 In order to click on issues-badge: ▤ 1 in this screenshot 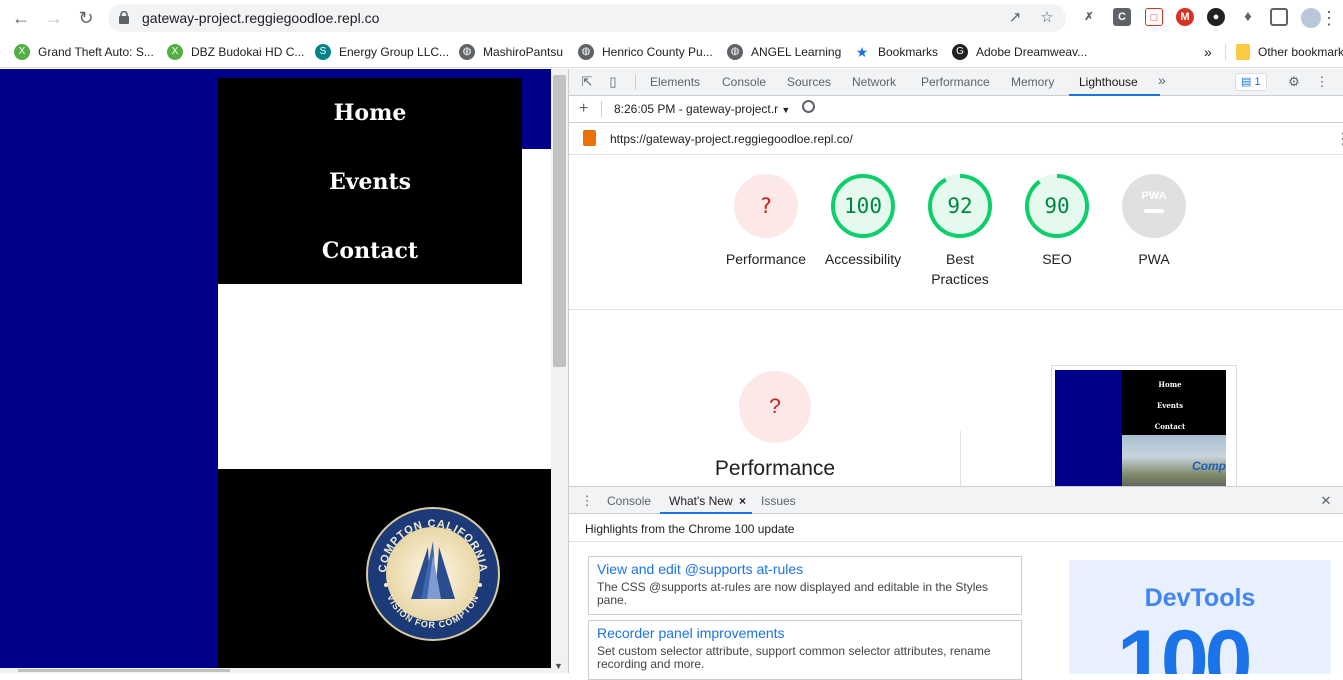, I will do `click(1251, 82)`.